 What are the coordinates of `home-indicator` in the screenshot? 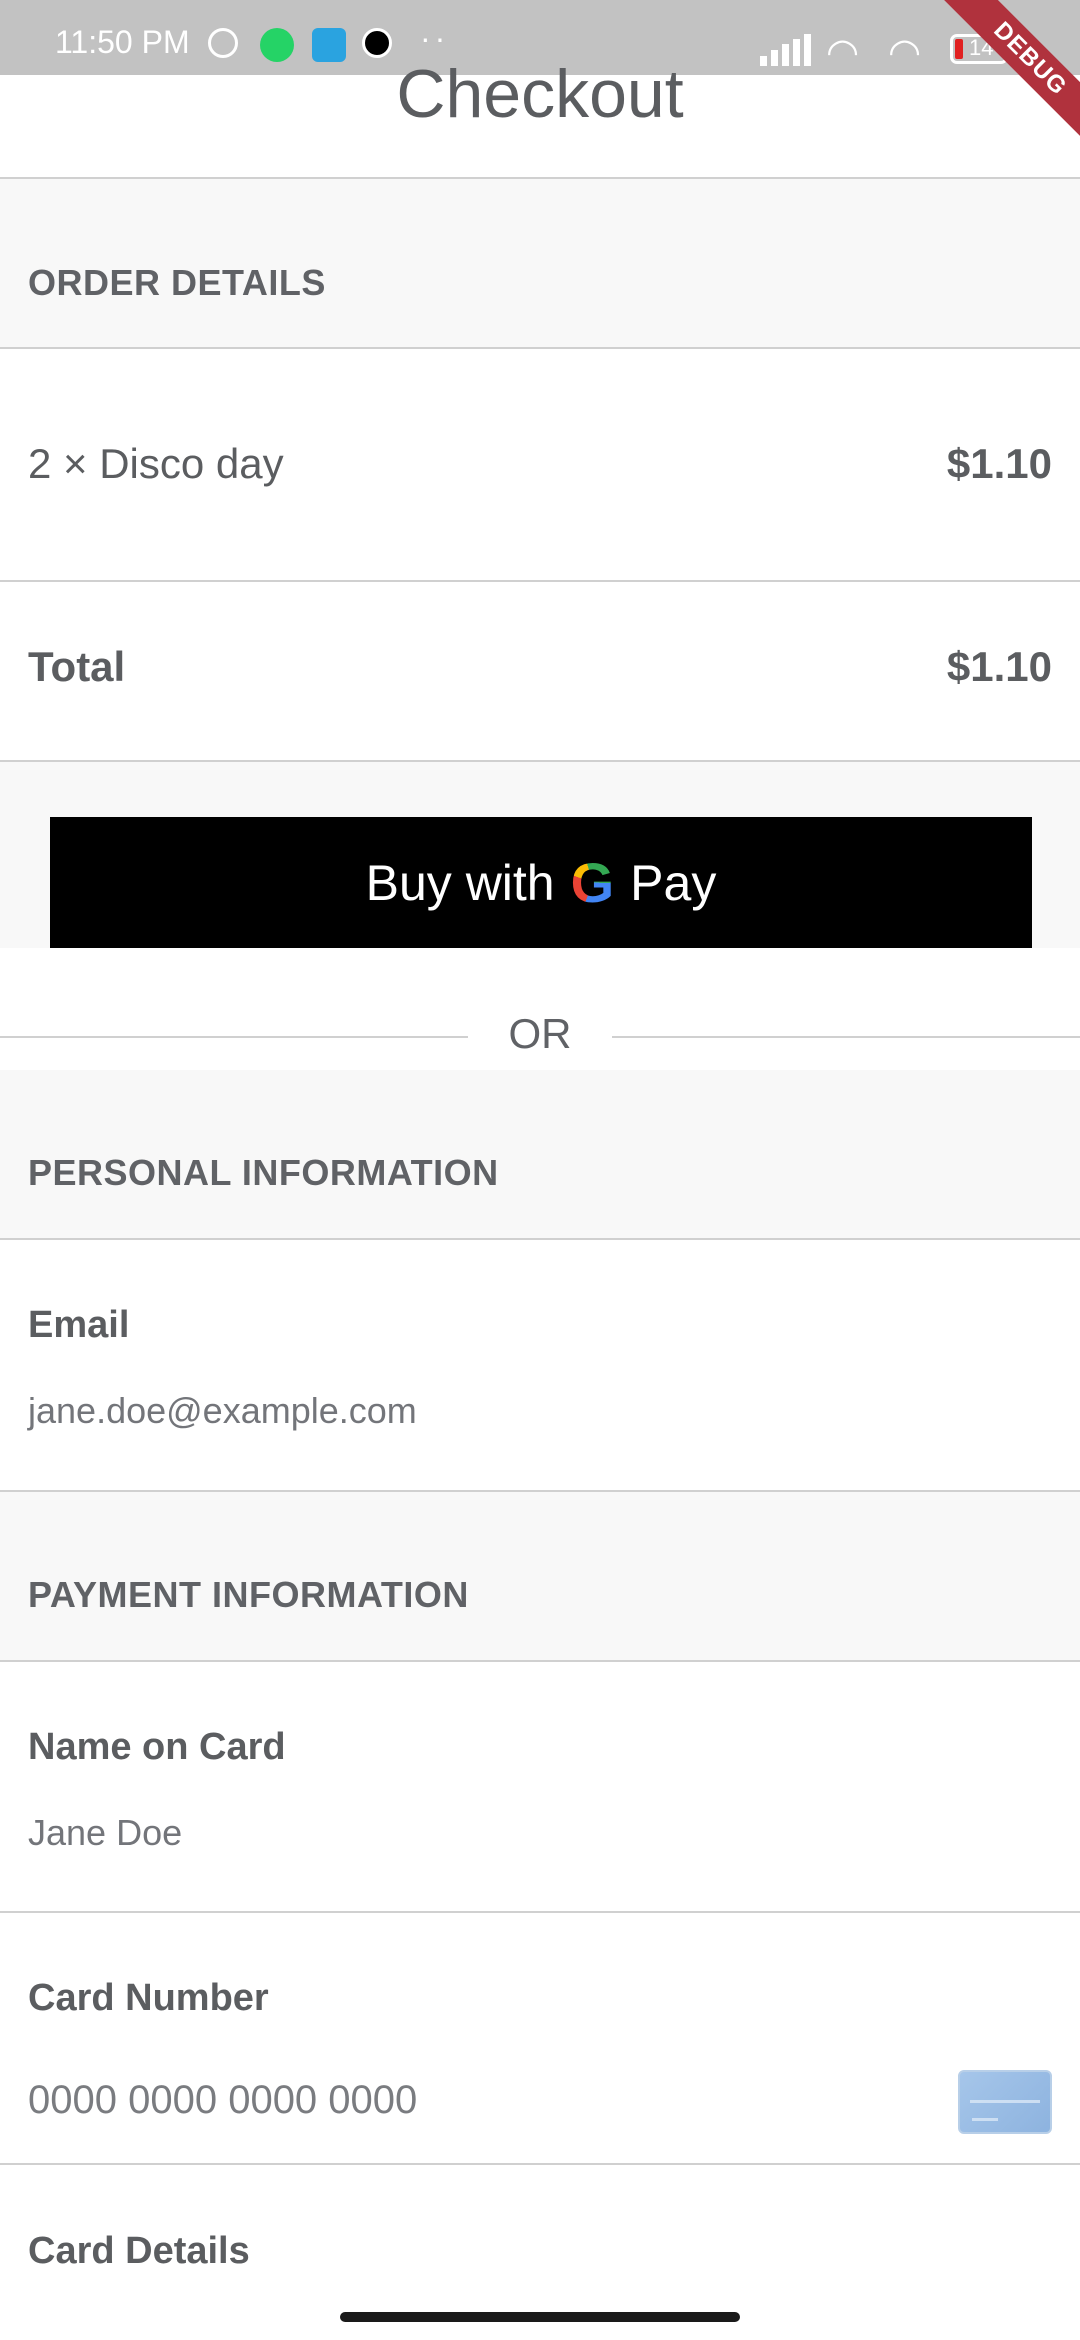 It's located at (540, 2317).